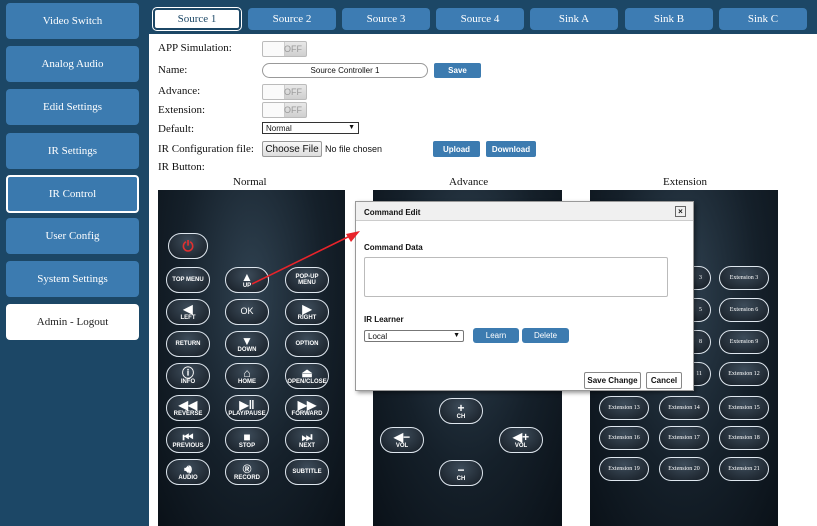  I want to click on extension-19-button: Extension 19, so click(624, 469).